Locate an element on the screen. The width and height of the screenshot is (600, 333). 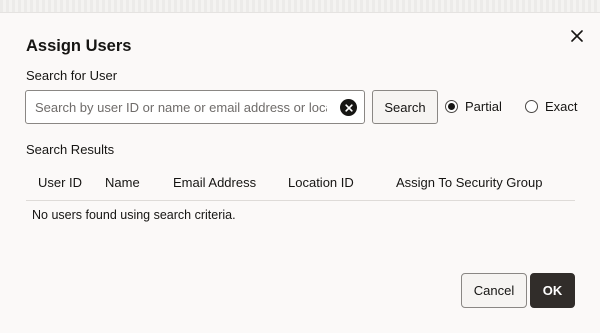
radio-exact-label: Exact is located at coordinates (561, 106).